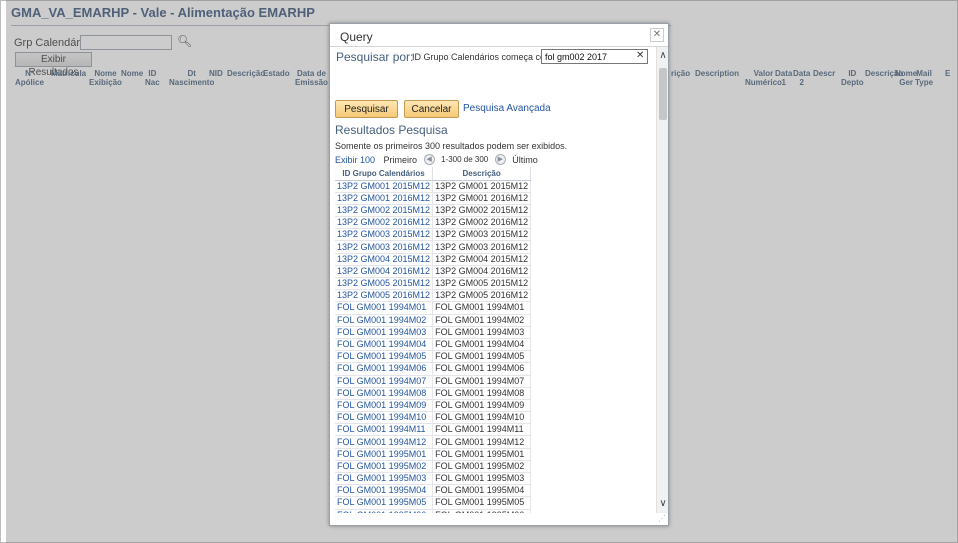  What do you see at coordinates (384, 259) in the screenshot?
I see `result-id-link: 13P2 GM004 2015M12` at bounding box center [384, 259].